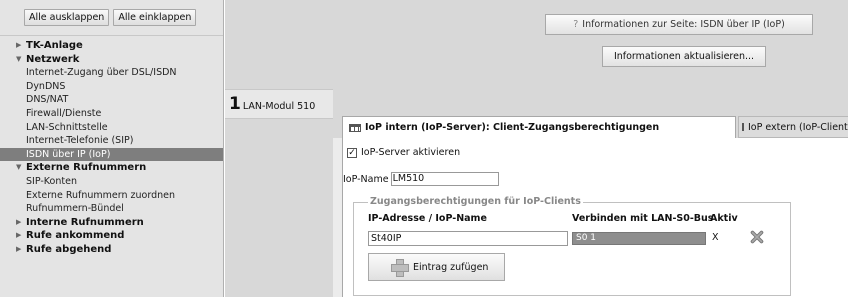  I want to click on iop-name-row: IoP-Name LM510, so click(421, 179).